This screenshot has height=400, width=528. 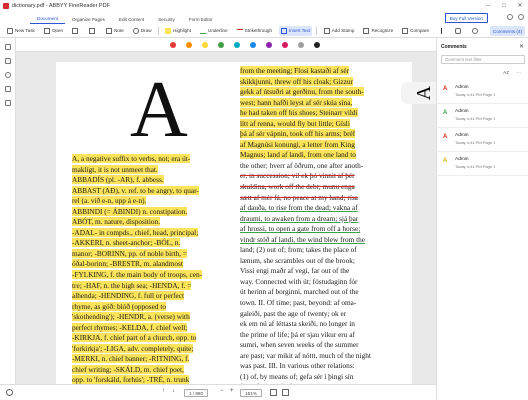 I want to click on underline-button: Underline, so click(x=214, y=31).